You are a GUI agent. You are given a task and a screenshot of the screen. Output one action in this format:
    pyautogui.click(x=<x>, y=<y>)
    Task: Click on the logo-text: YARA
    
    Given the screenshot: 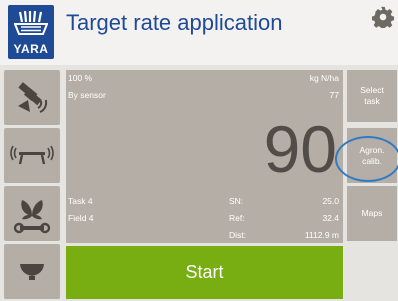 What is the action you would take?
    pyautogui.click(x=31, y=49)
    